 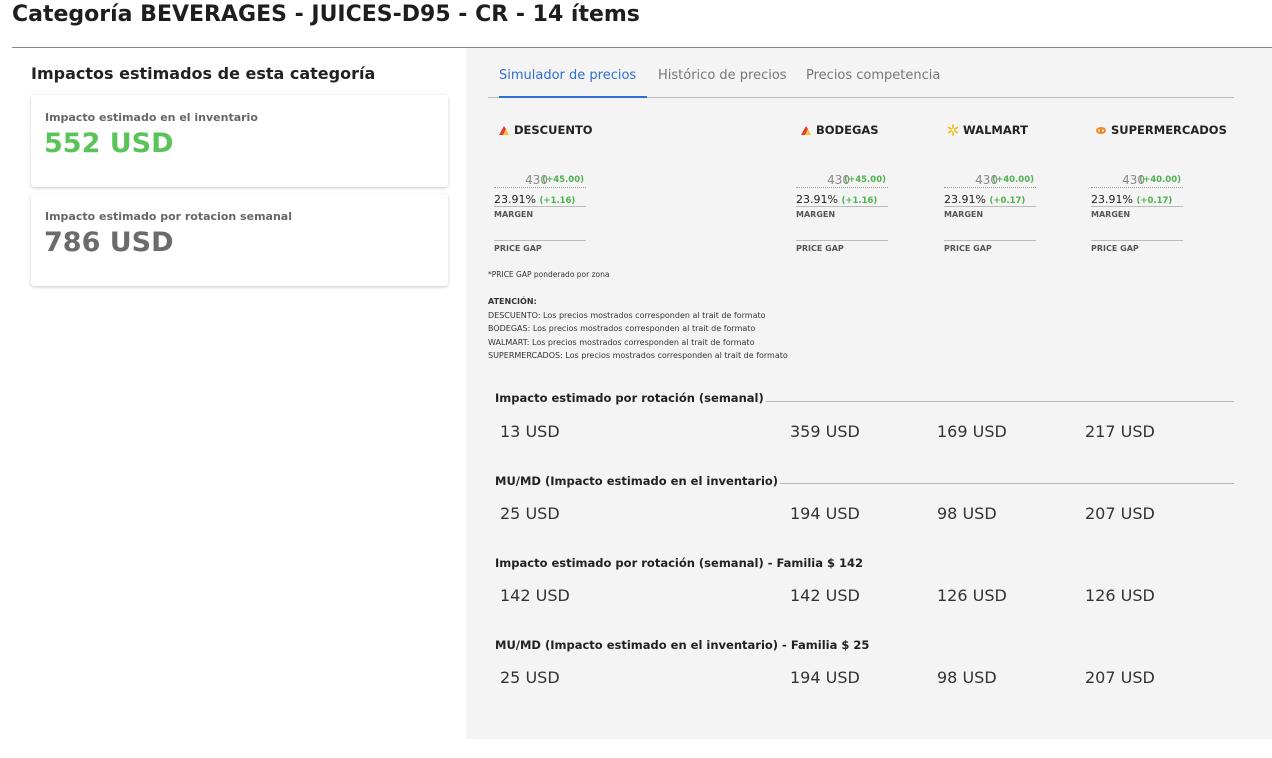 What do you see at coordinates (168, 216) in the screenshot?
I see `rotation-impact-label: Impacto estimado por rotacion semanal` at bounding box center [168, 216].